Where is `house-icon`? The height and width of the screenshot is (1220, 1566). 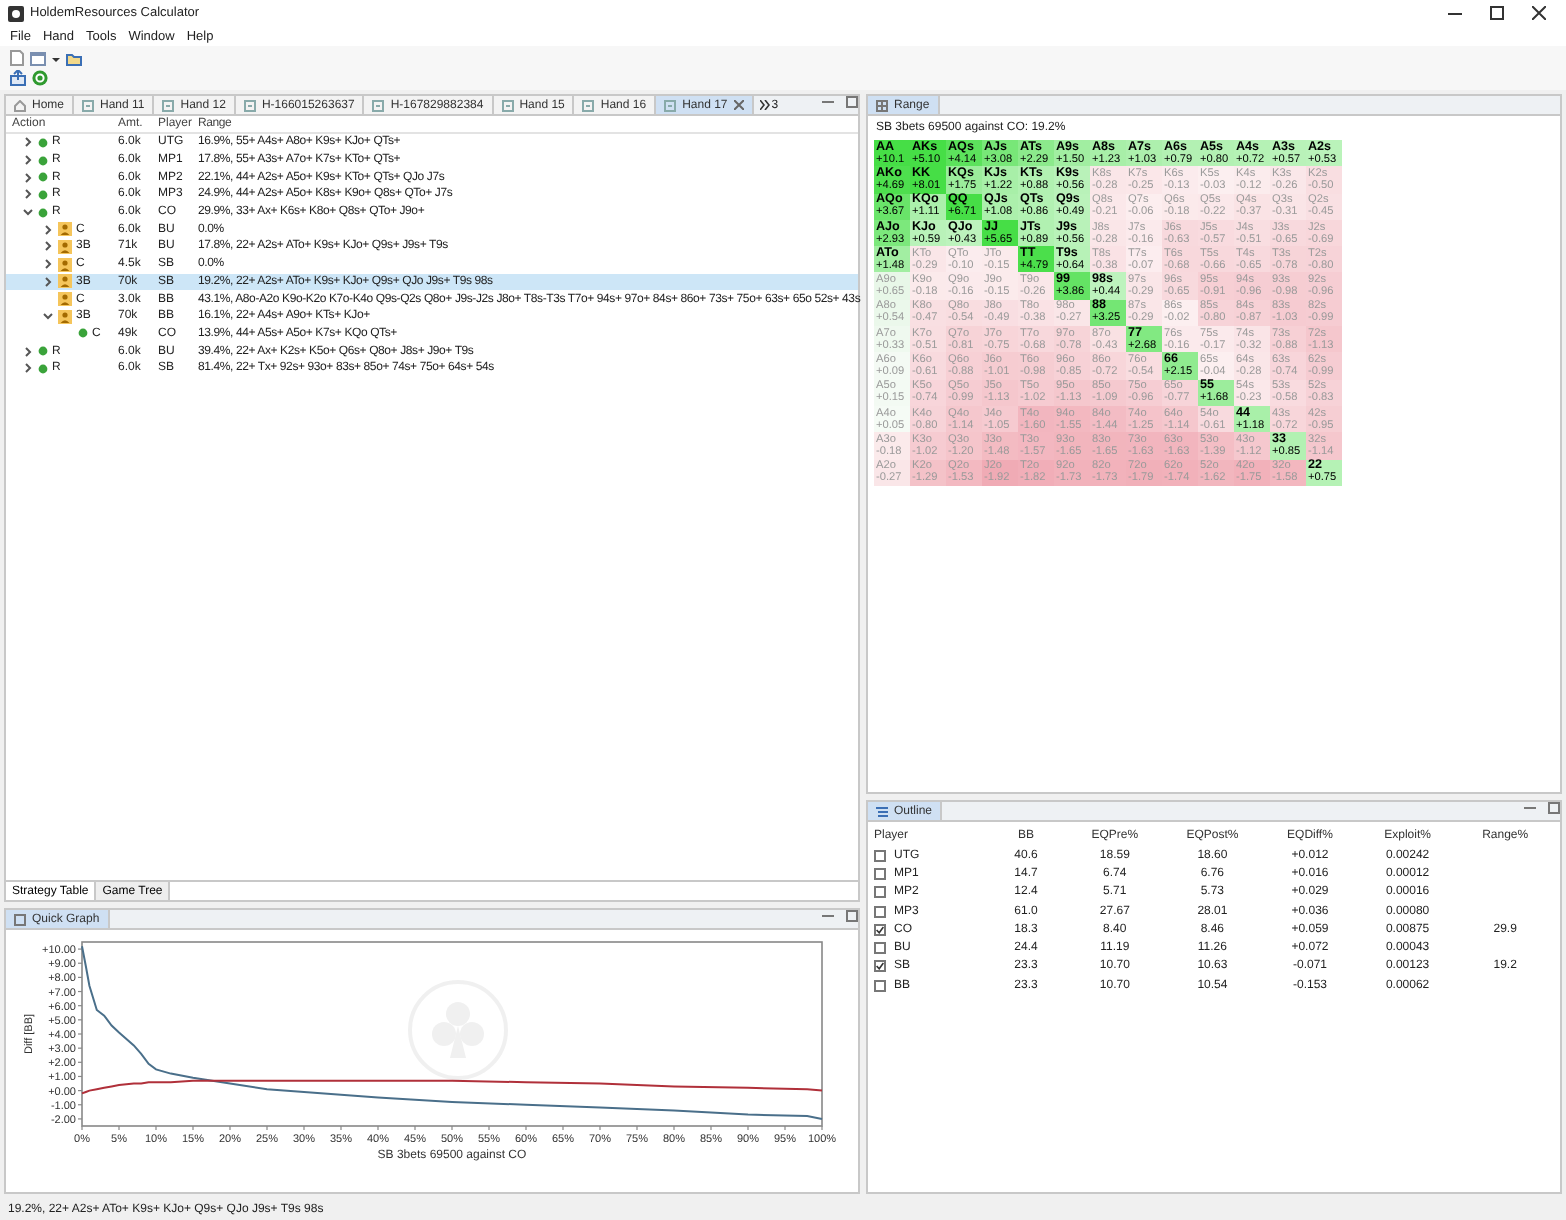
house-icon is located at coordinates (20, 105).